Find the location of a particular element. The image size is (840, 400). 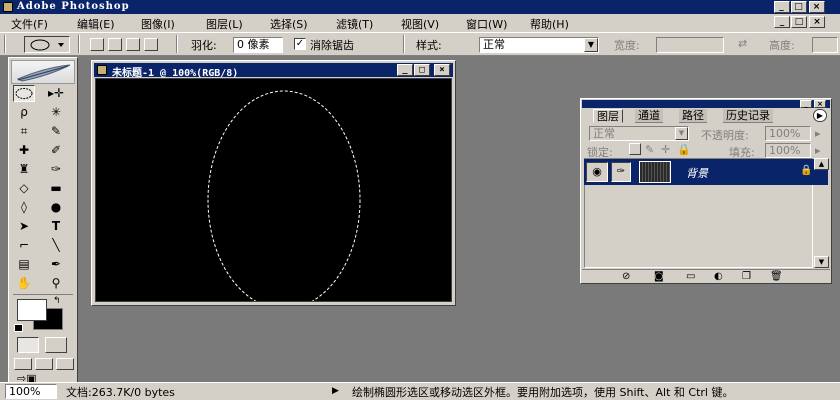

new-group-icon: ▭ is located at coordinates (690, 277).